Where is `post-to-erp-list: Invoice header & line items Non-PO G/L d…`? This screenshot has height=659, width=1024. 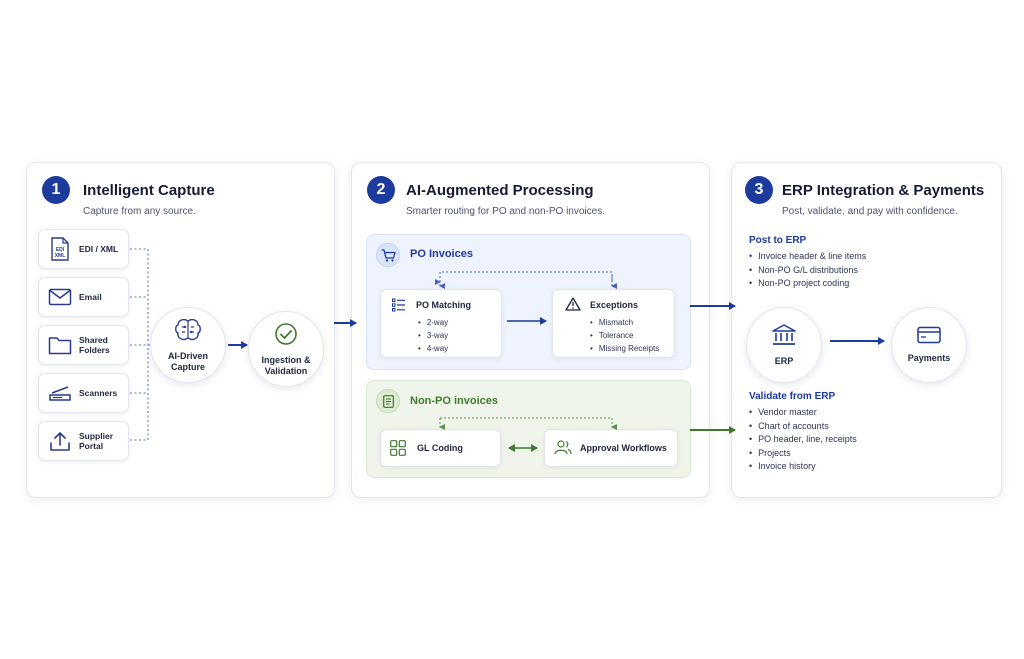 post-to-erp-list: Invoice header & line items Non-PO G/L d… is located at coordinates (807, 270).